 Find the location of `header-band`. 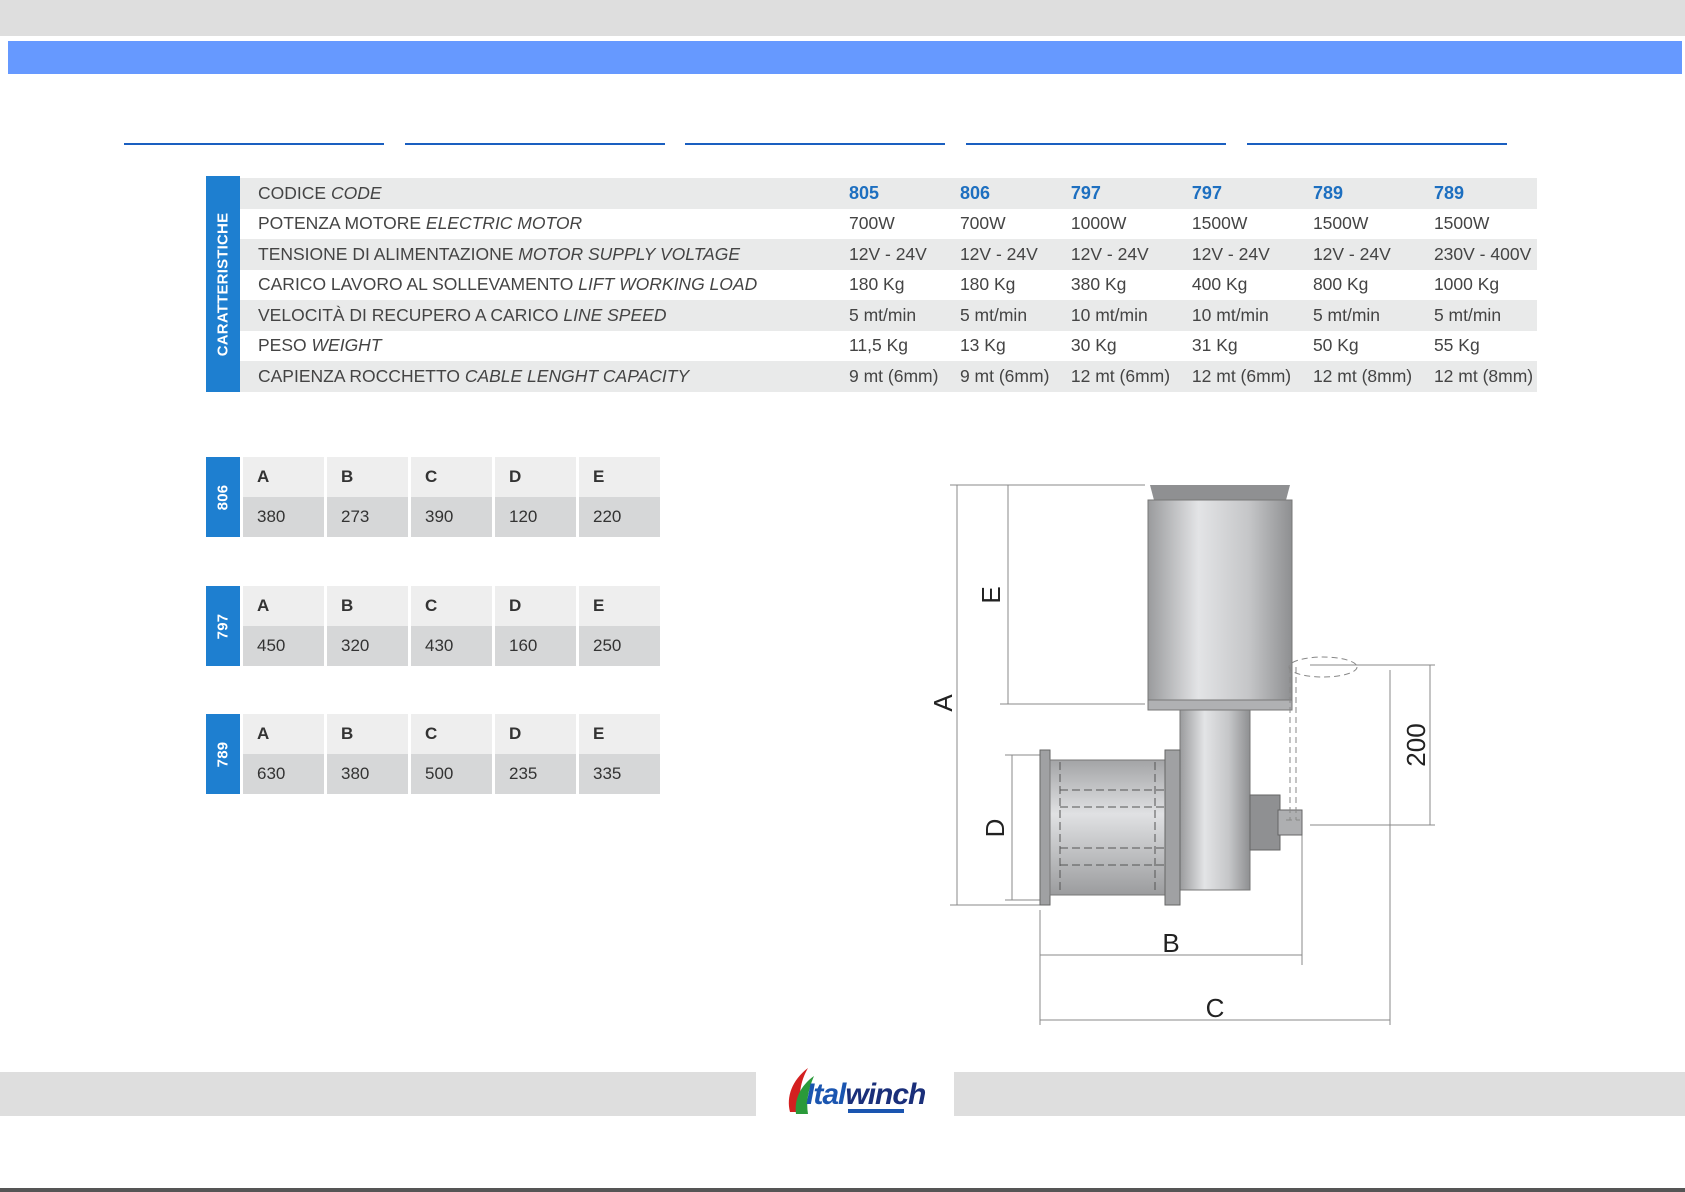

header-band is located at coordinates (845, 57).